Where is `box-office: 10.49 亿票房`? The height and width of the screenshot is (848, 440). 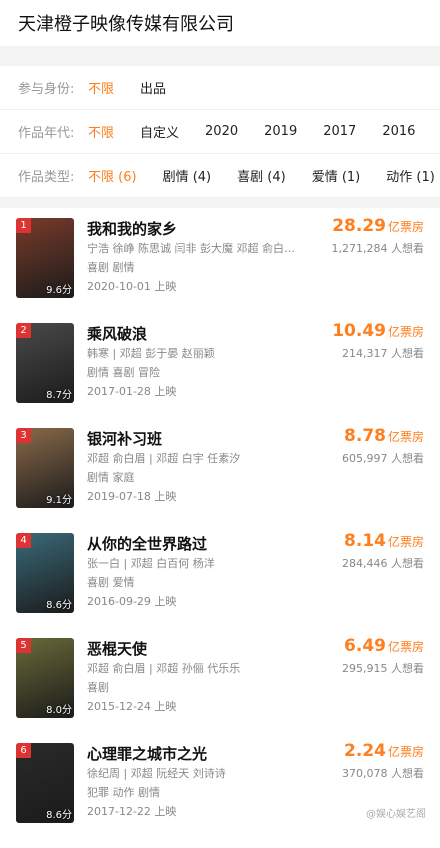
box-office: 10.49 亿票房 is located at coordinates (378, 331).